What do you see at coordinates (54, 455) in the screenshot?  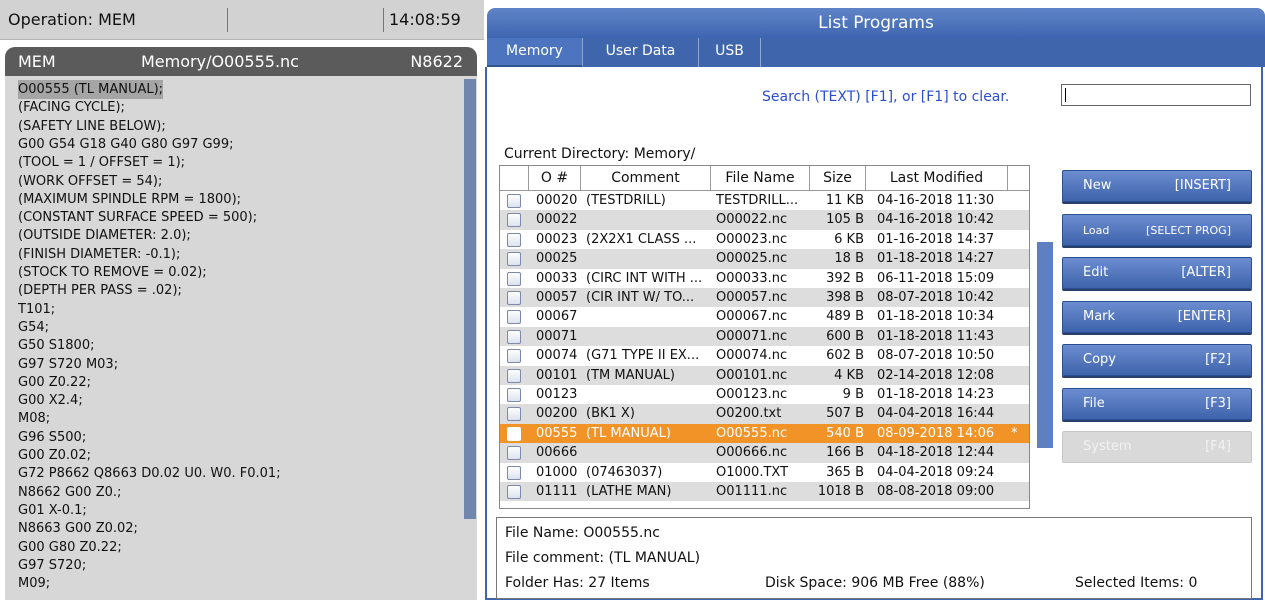 I see `code-line: G00 Z0.02;` at bounding box center [54, 455].